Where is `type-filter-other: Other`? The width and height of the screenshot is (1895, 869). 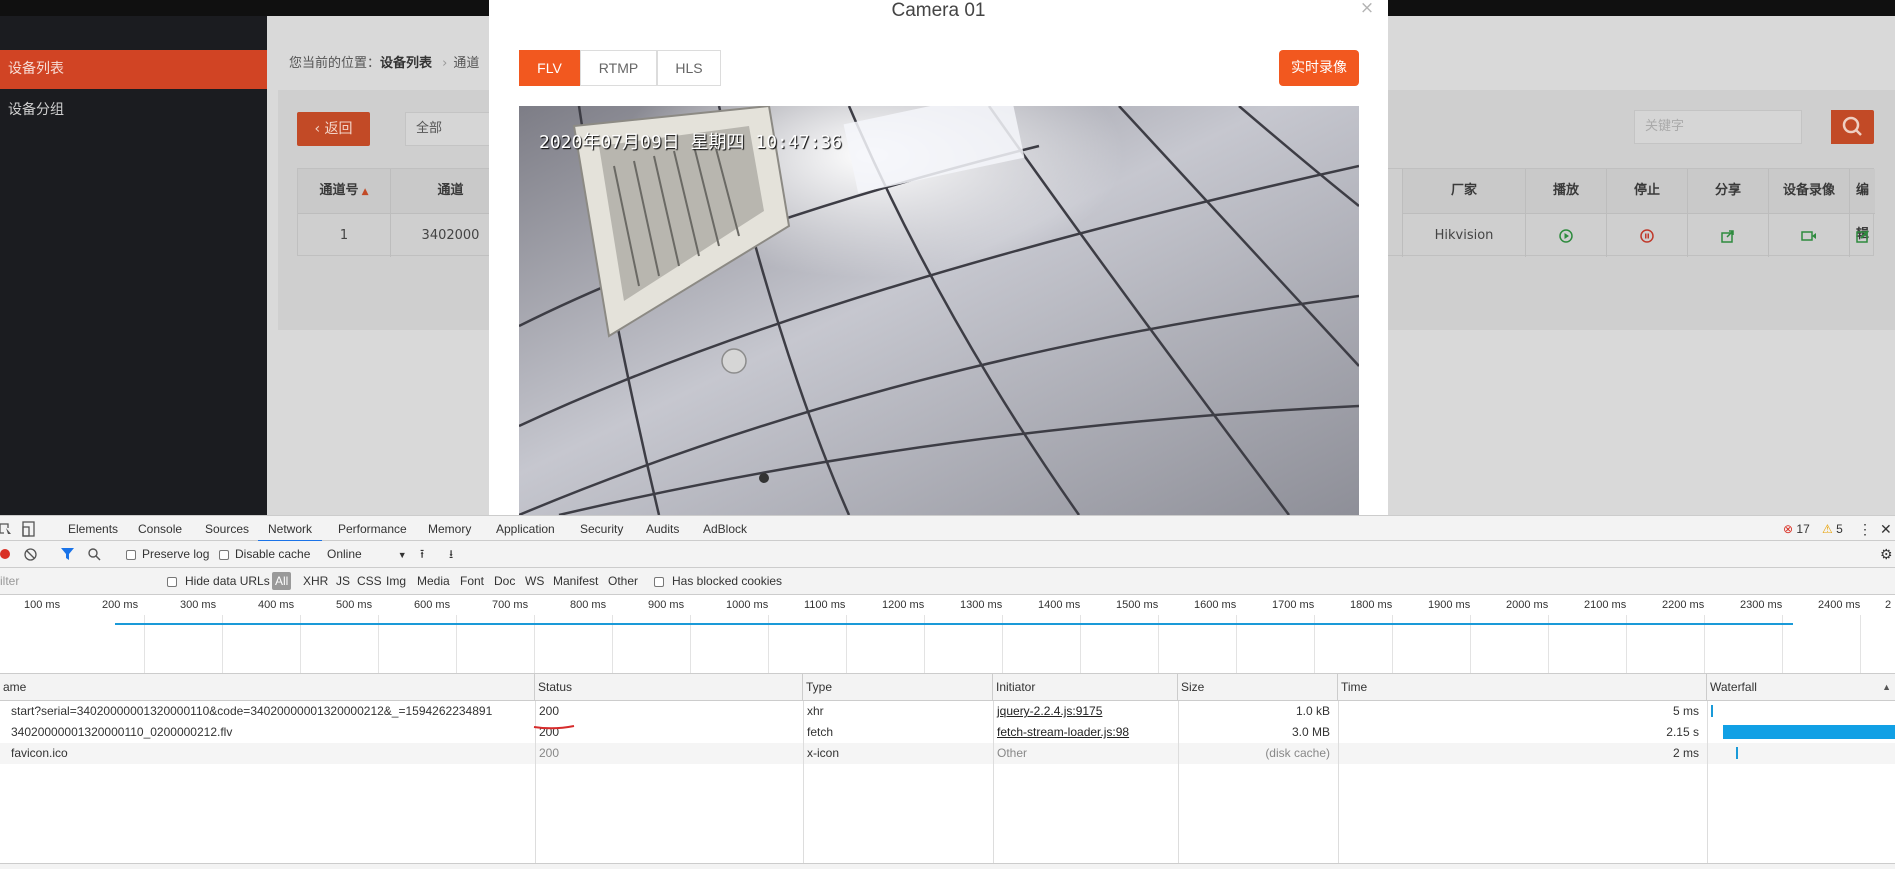
type-filter-other: Other is located at coordinates (623, 581).